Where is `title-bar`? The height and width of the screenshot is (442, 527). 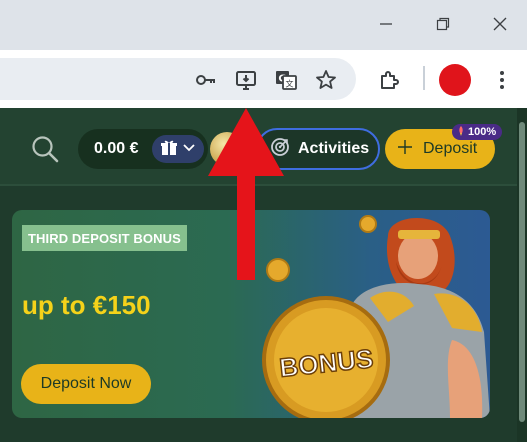 title-bar is located at coordinates (263, 25).